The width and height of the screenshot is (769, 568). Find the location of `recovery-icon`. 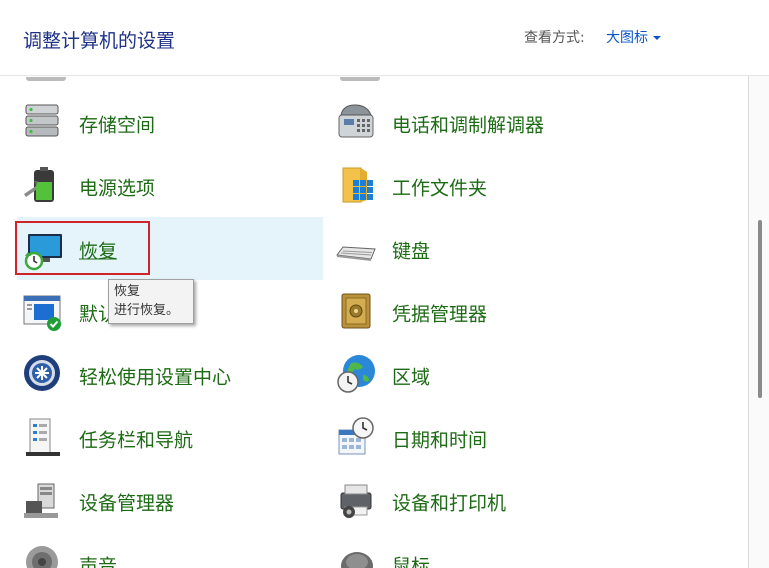

recovery-icon is located at coordinates (43, 252).